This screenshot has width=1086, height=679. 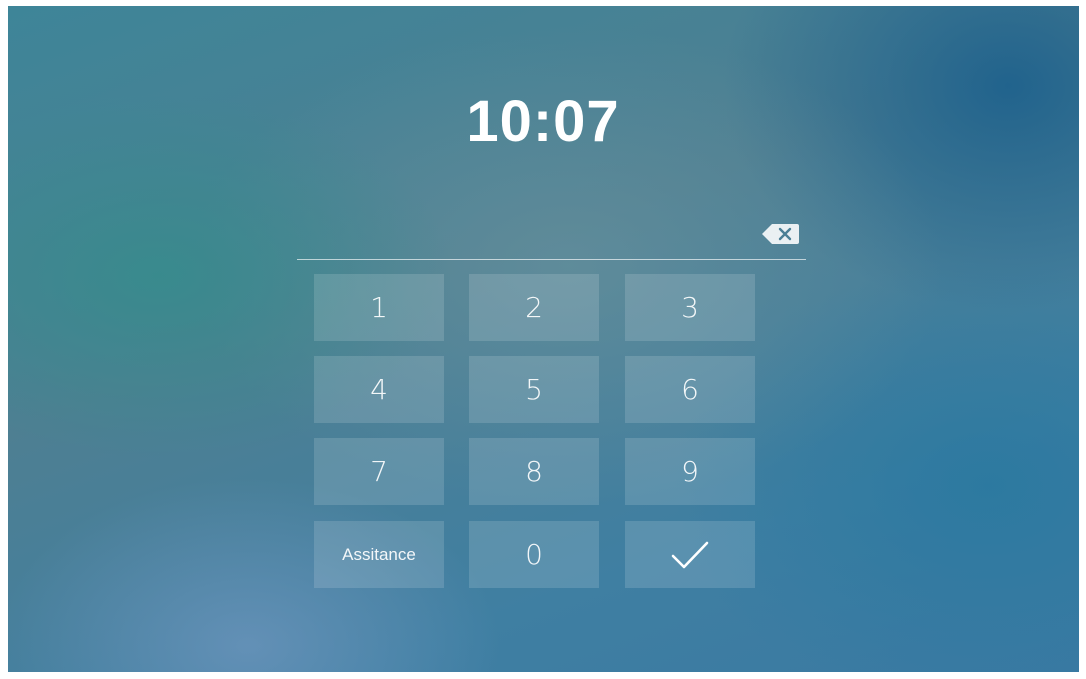 What do you see at coordinates (517, 237) in the screenshot?
I see `pin-input` at bounding box center [517, 237].